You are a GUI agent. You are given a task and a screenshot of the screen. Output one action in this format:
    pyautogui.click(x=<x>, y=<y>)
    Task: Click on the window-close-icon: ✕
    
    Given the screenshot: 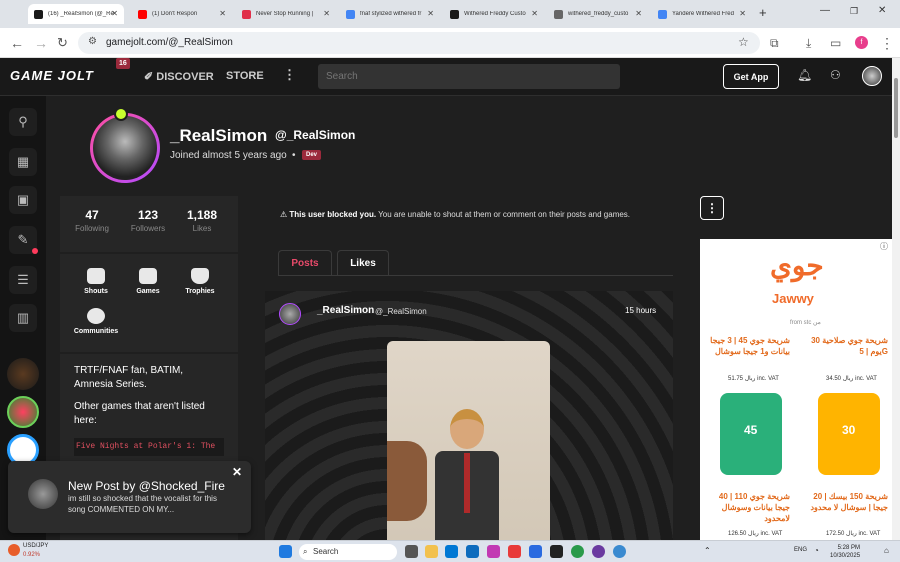 What is the action you would take?
    pyautogui.click(x=882, y=10)
    